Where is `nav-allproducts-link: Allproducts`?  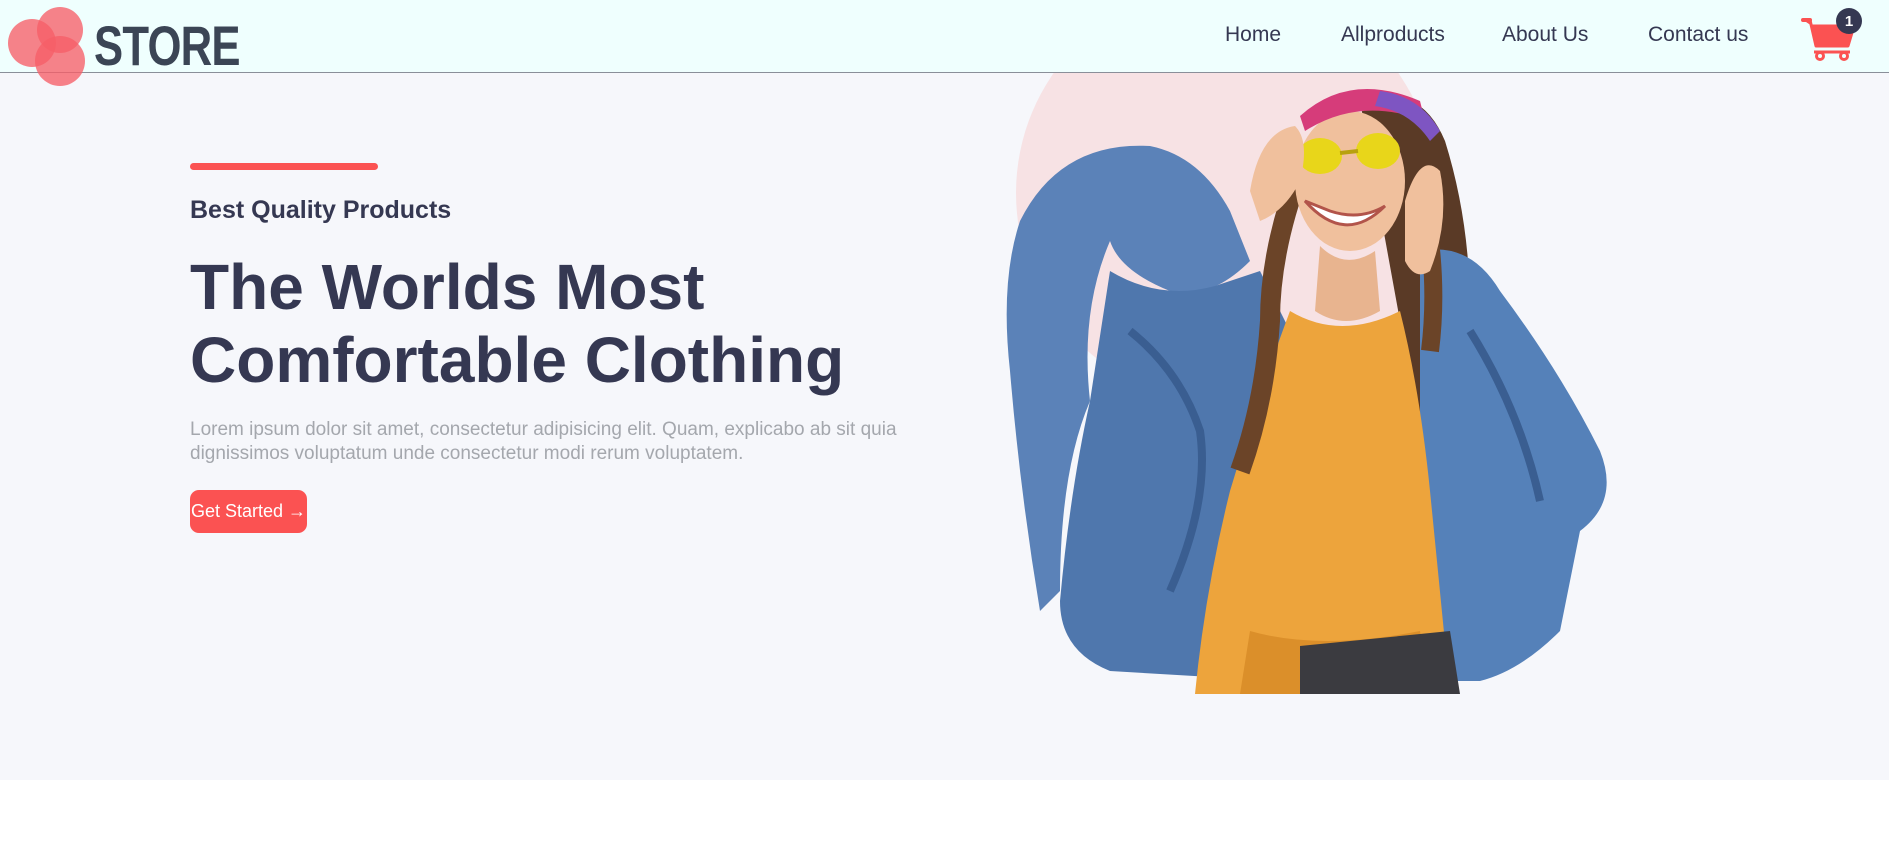 nav-allproducts-link: Allproducts is located at coordinates (1393, 35).